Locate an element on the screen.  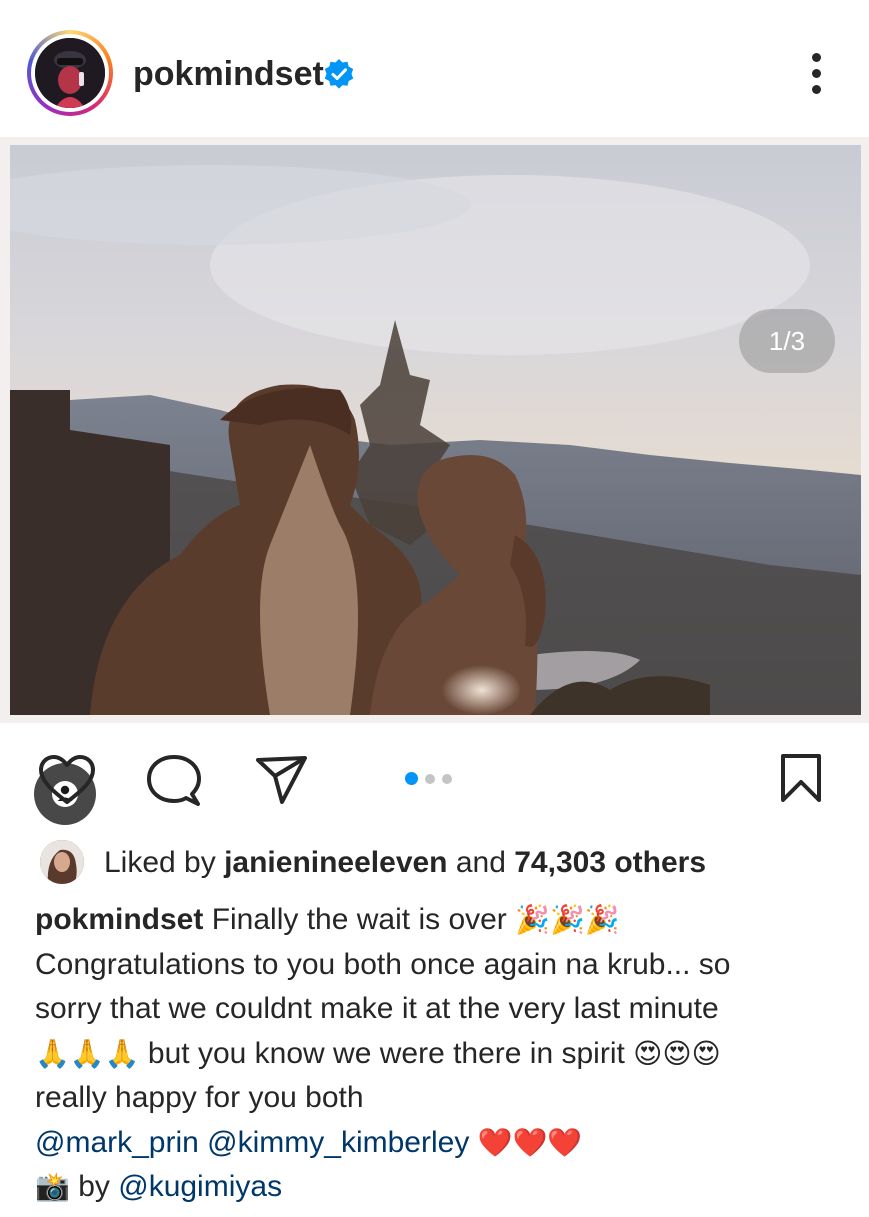
camera-flash-emoji: 📸 is located at coordinates (52, 1186).